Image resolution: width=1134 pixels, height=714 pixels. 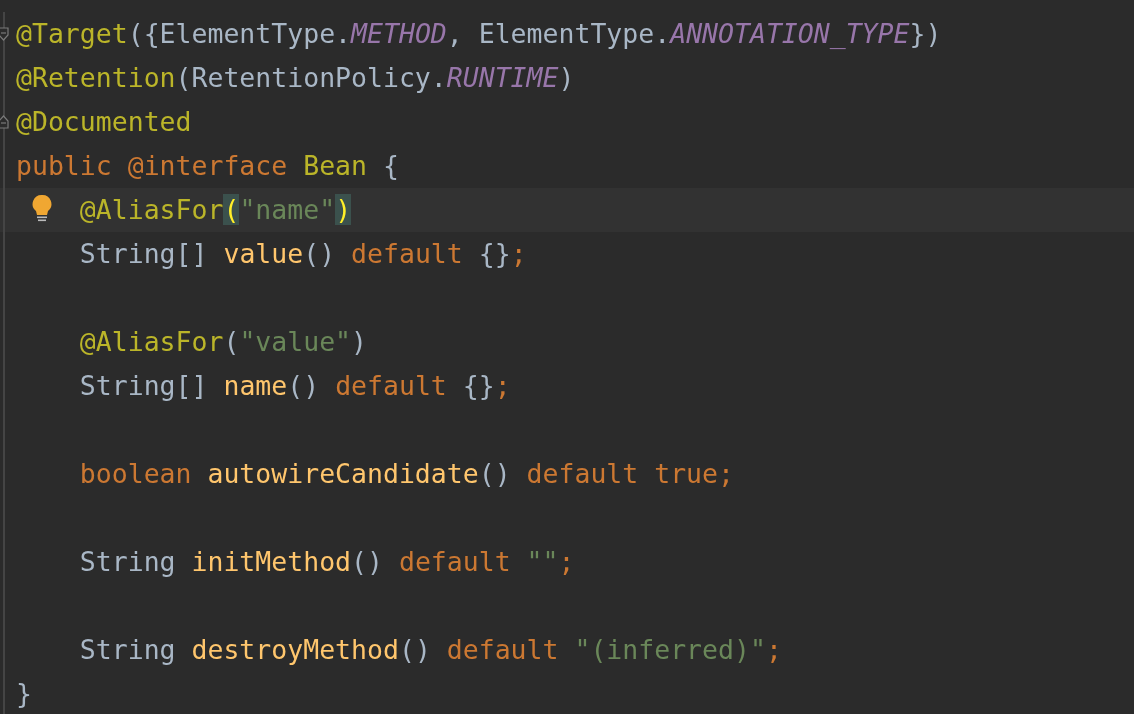 What do you see at coordinates (406, 474) in the screenshot?
I see `code-line: boolean autowireCandidate() default true;` at bounding box center [406, 474].